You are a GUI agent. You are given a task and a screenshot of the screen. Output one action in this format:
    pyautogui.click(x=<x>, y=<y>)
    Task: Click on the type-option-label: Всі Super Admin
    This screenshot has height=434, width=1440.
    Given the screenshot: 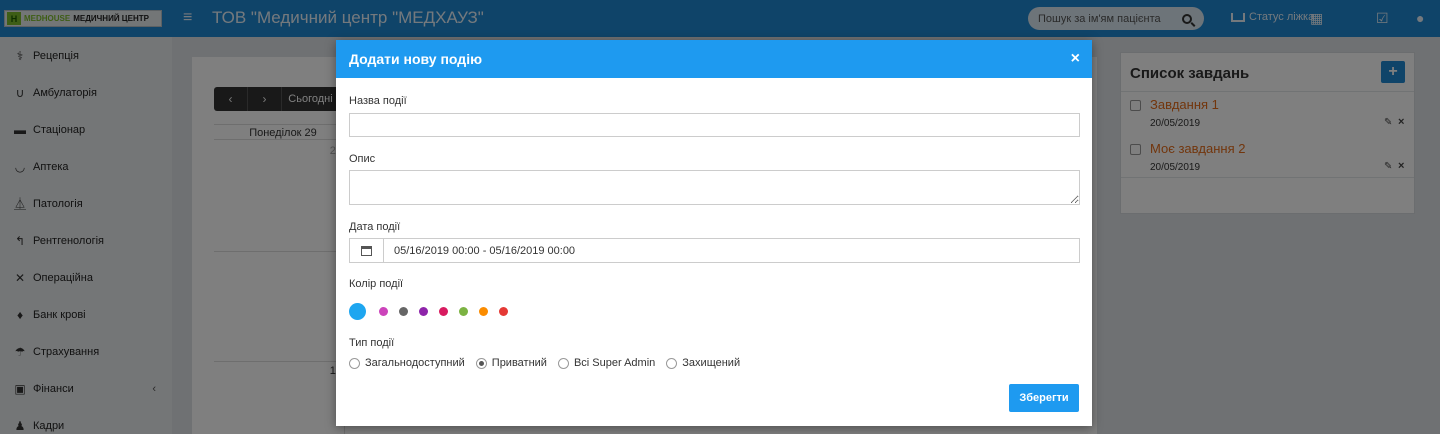 What is the action you would take?
    pyautogui.click(x=614, y=363)
    